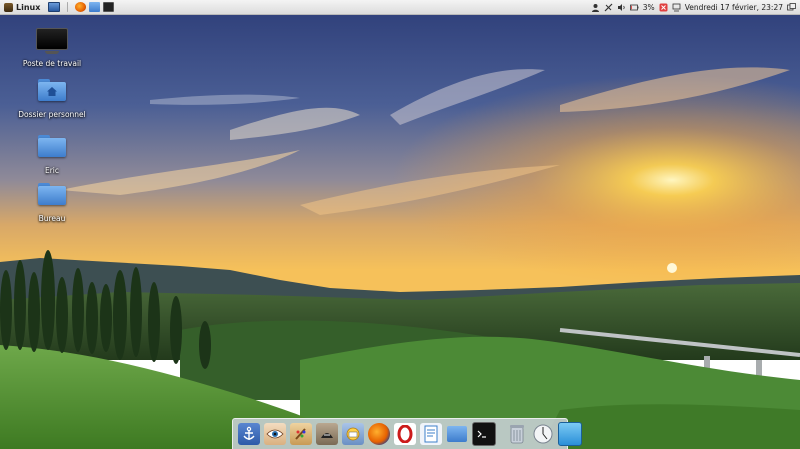 The image size is (800, 449). I want to click on volume-icon, so click(621, 7).